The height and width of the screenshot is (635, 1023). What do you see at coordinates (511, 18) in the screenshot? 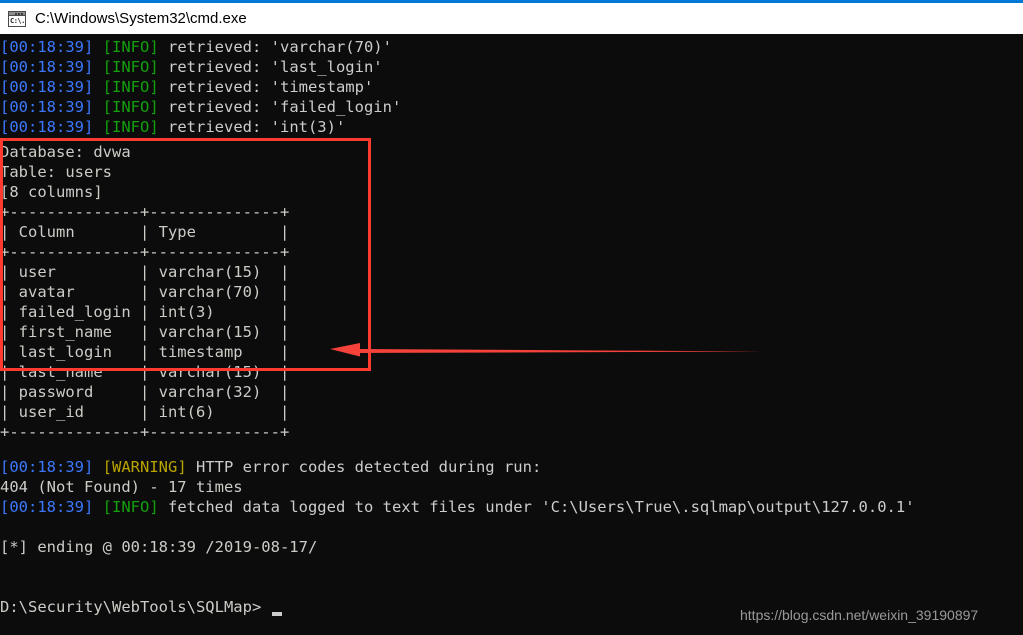
I see `title-bar: C:\. C:\Windows\System32\cmd.exe` at bounding box center [511, 18].